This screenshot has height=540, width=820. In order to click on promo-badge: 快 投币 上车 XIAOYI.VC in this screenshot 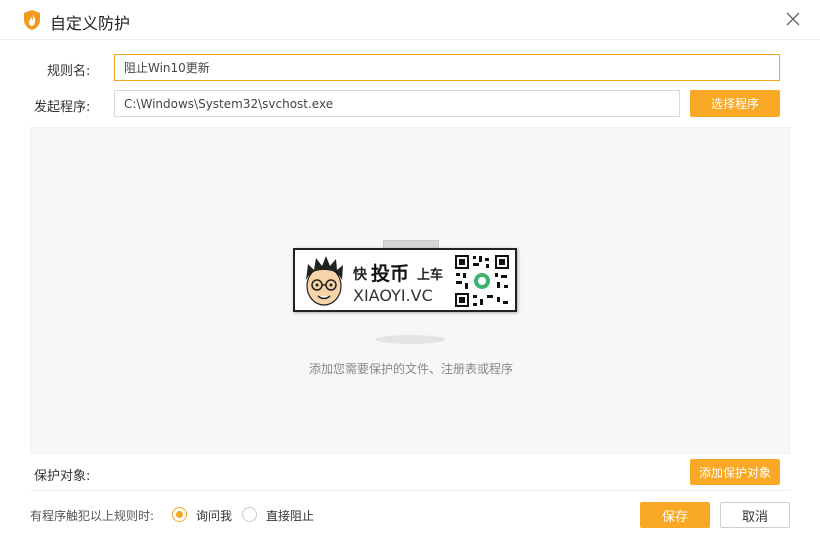, I will do `click(405, 280)`.